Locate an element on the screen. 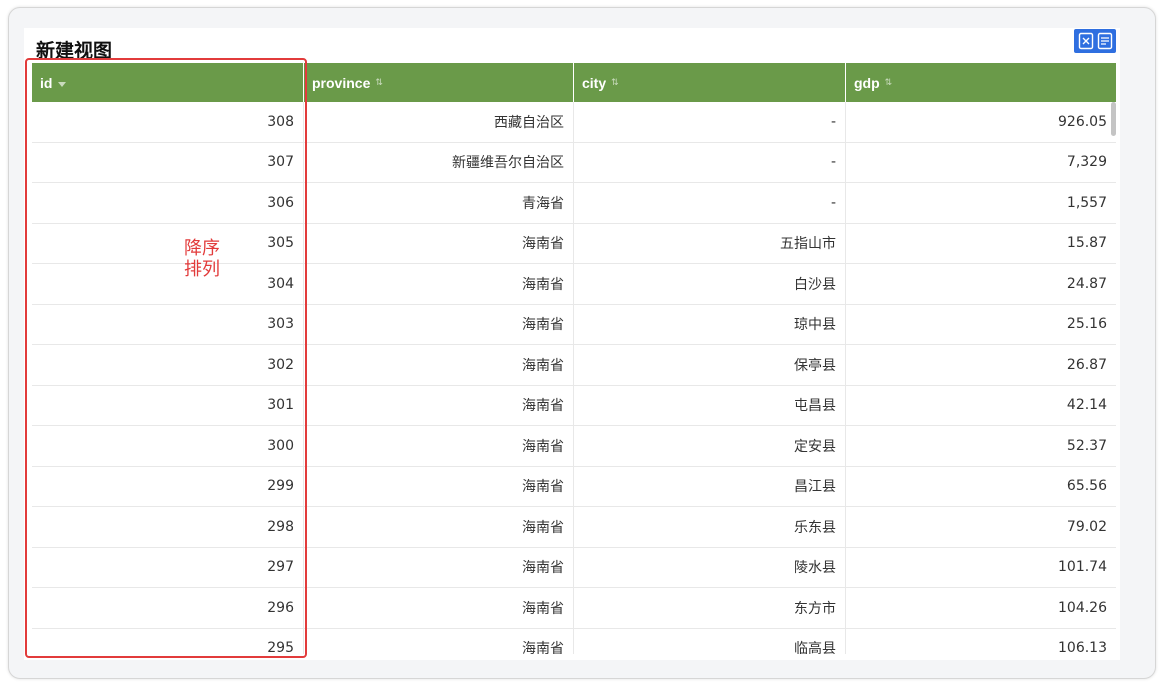  table-row: 296 海南省 东方市 104.26 is located at coordinates (574, 608).